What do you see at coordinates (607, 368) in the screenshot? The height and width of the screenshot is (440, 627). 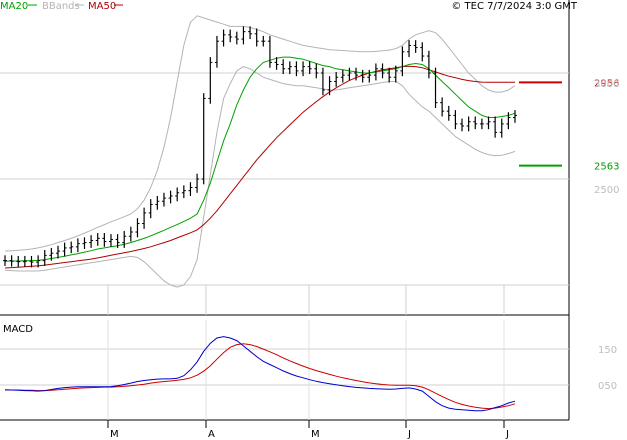 I see `macd-tick-labels: 150 050` at bounding box center [607, 368].